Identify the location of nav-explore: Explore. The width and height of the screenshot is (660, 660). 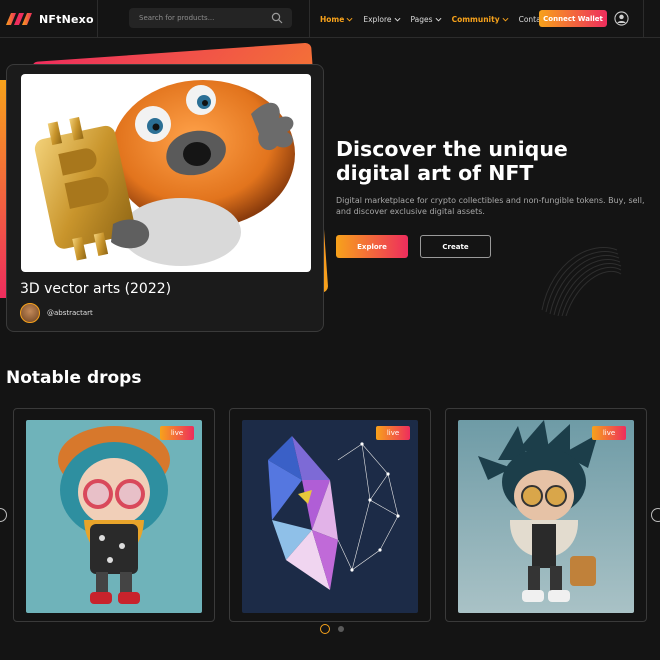
(381, 19).